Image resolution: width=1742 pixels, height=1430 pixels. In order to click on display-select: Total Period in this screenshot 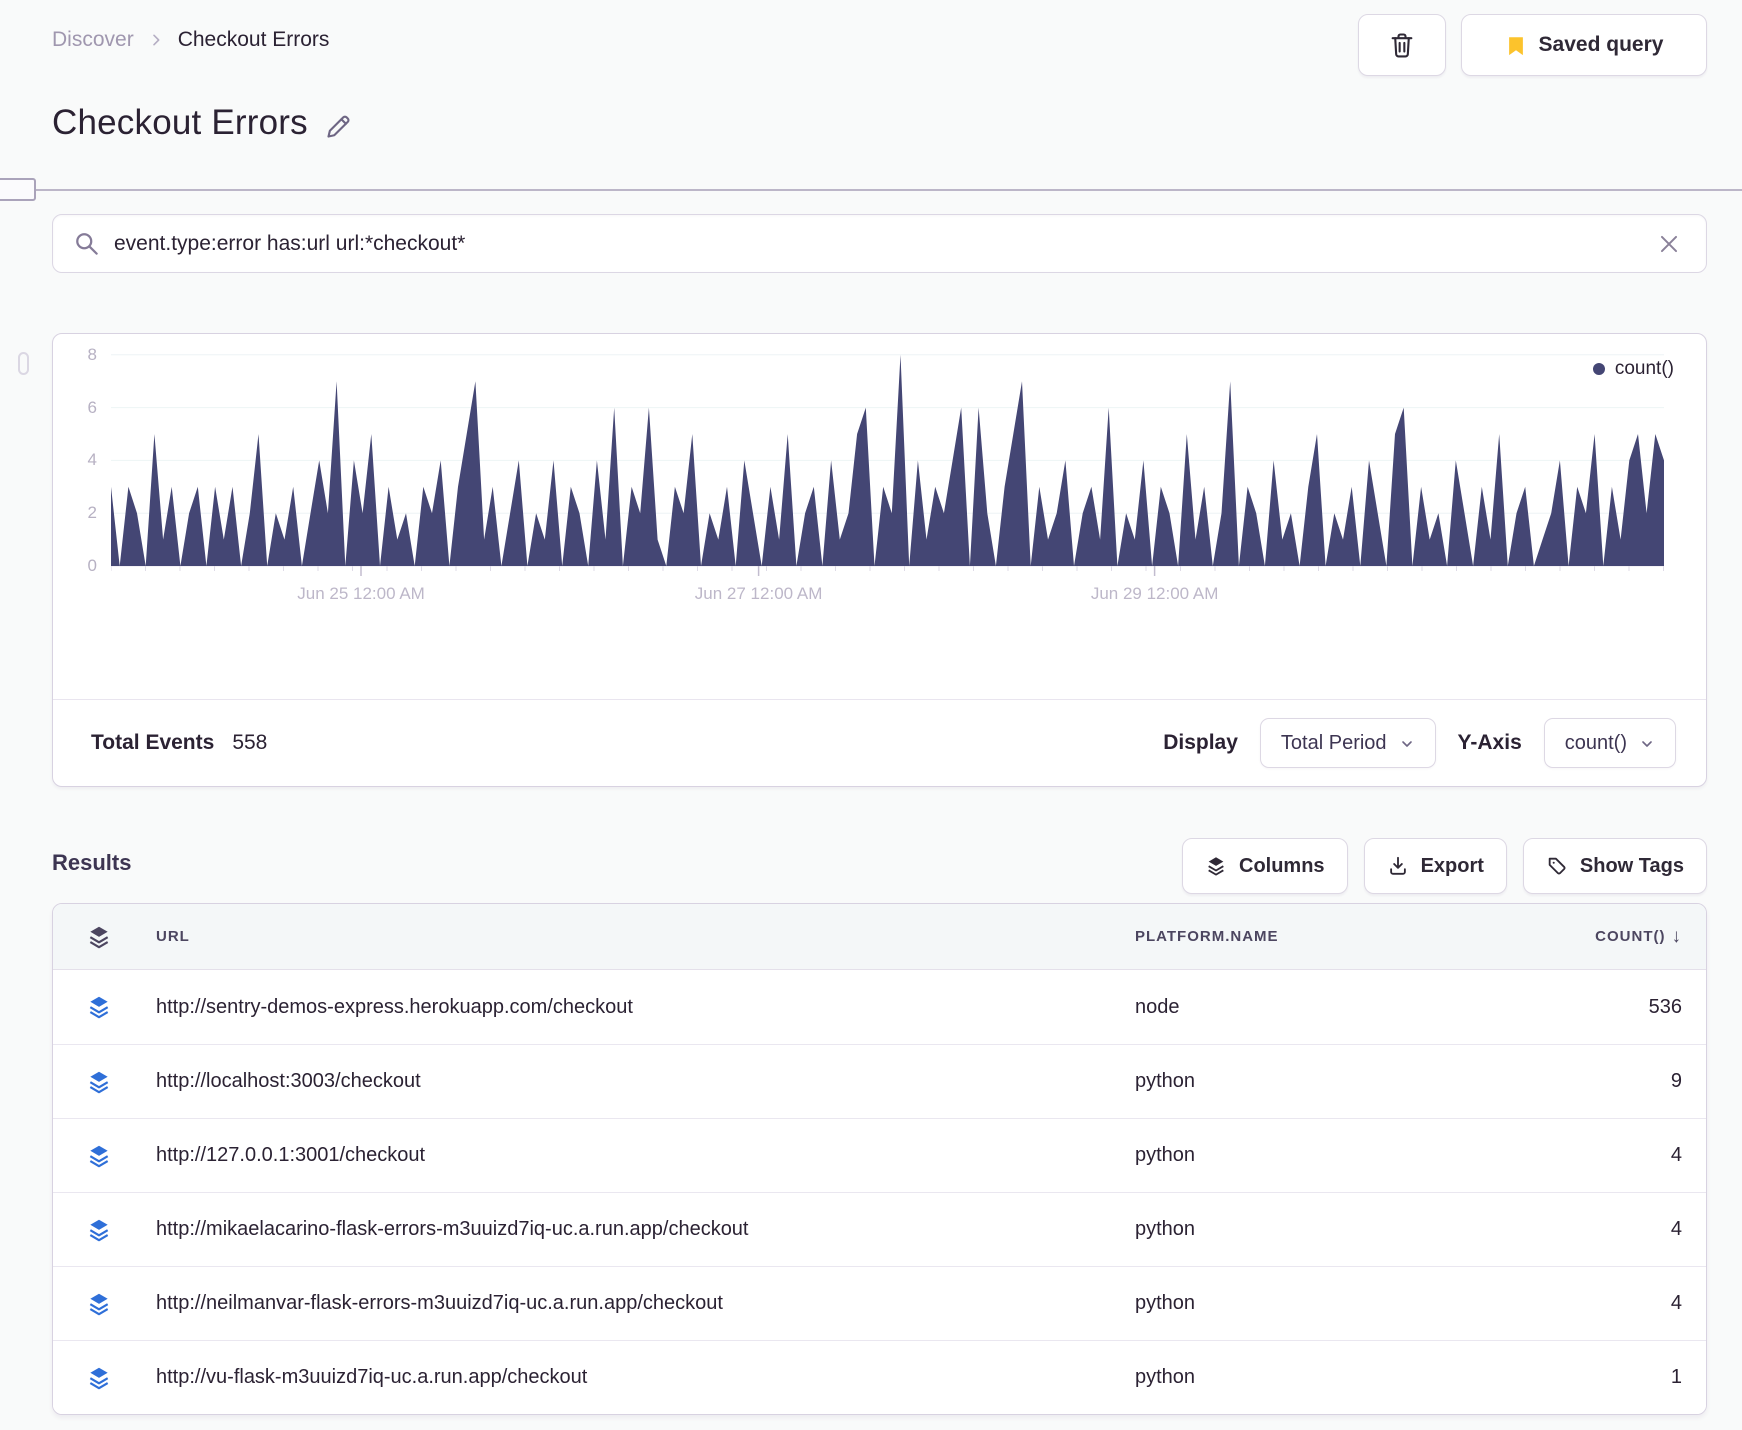, I will do `click(1347, 743)`.